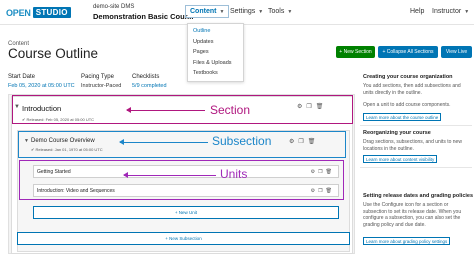 The width and height of the screenshot is (474, 254). What do you see at coordinates (114, 7) in the screenshot?
I see `course-id: demo-site DMS` at bounding box center [114, 7].